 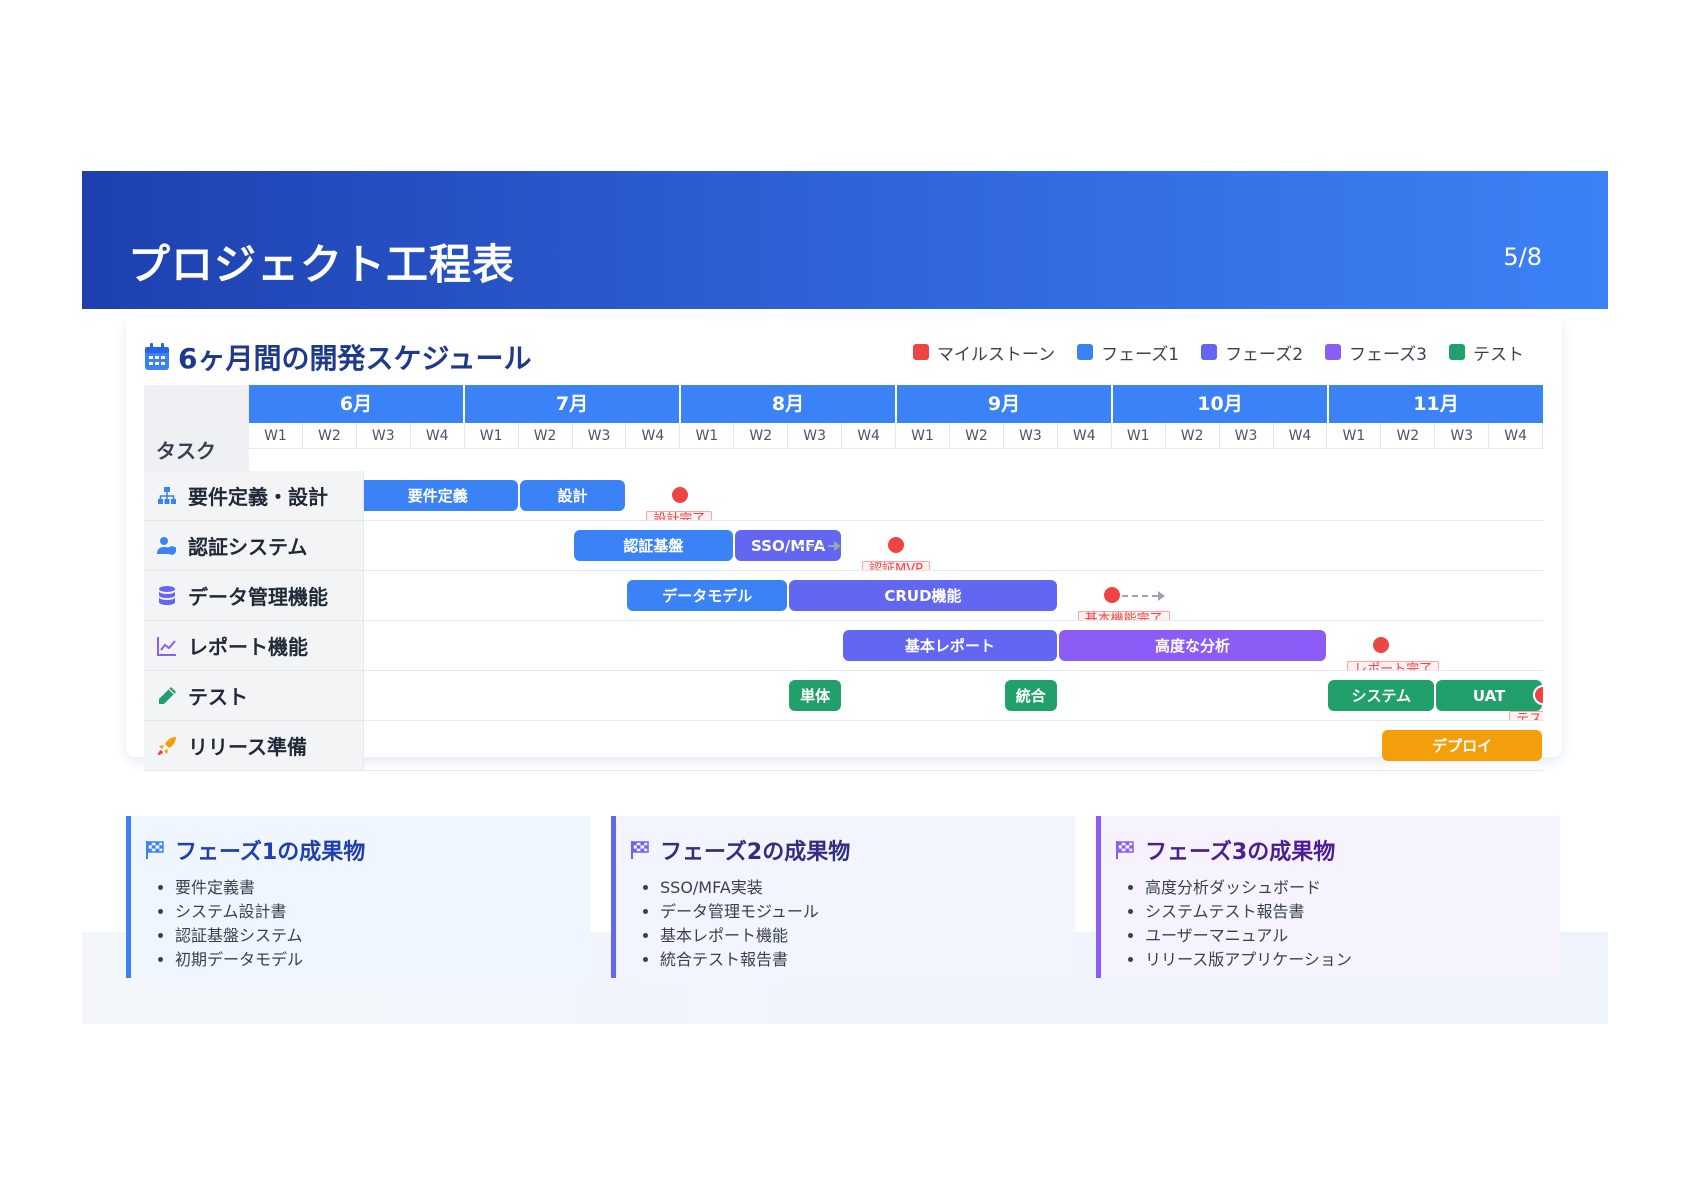 I want to click on legend-label: フェーズ2, so click(x=1264, y=354).